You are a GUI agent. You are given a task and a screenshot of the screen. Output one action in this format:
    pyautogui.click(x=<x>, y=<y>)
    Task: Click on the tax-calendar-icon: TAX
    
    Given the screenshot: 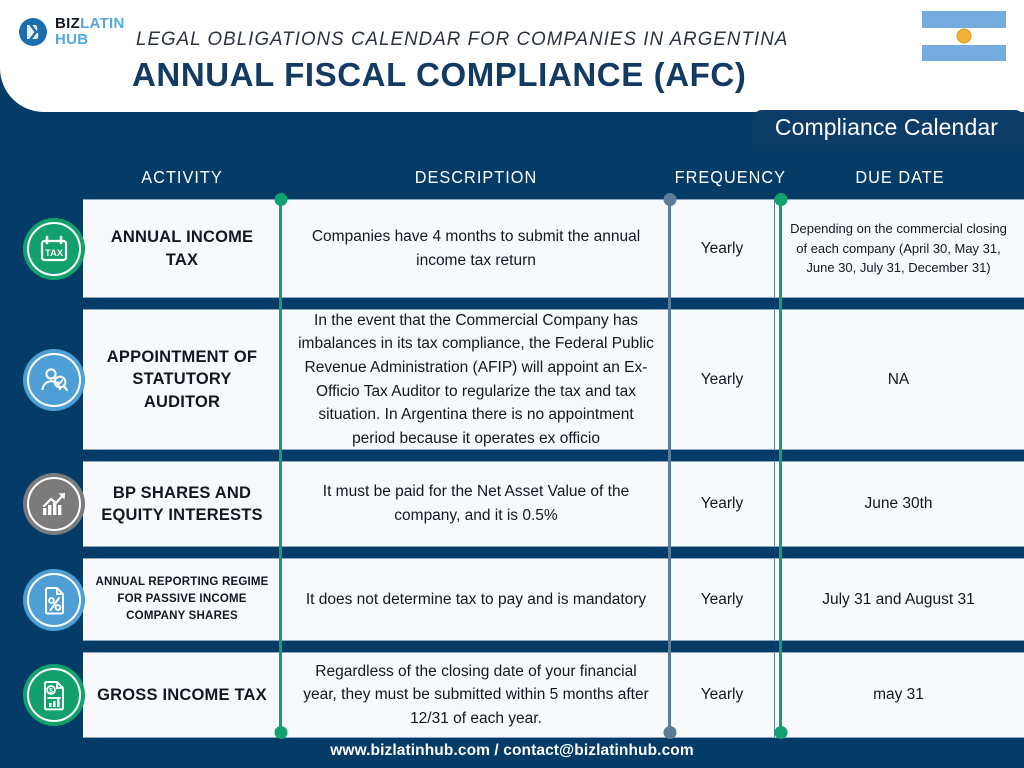 What is the action you would take?
    pyautogui.click(x=54, y=248)
    